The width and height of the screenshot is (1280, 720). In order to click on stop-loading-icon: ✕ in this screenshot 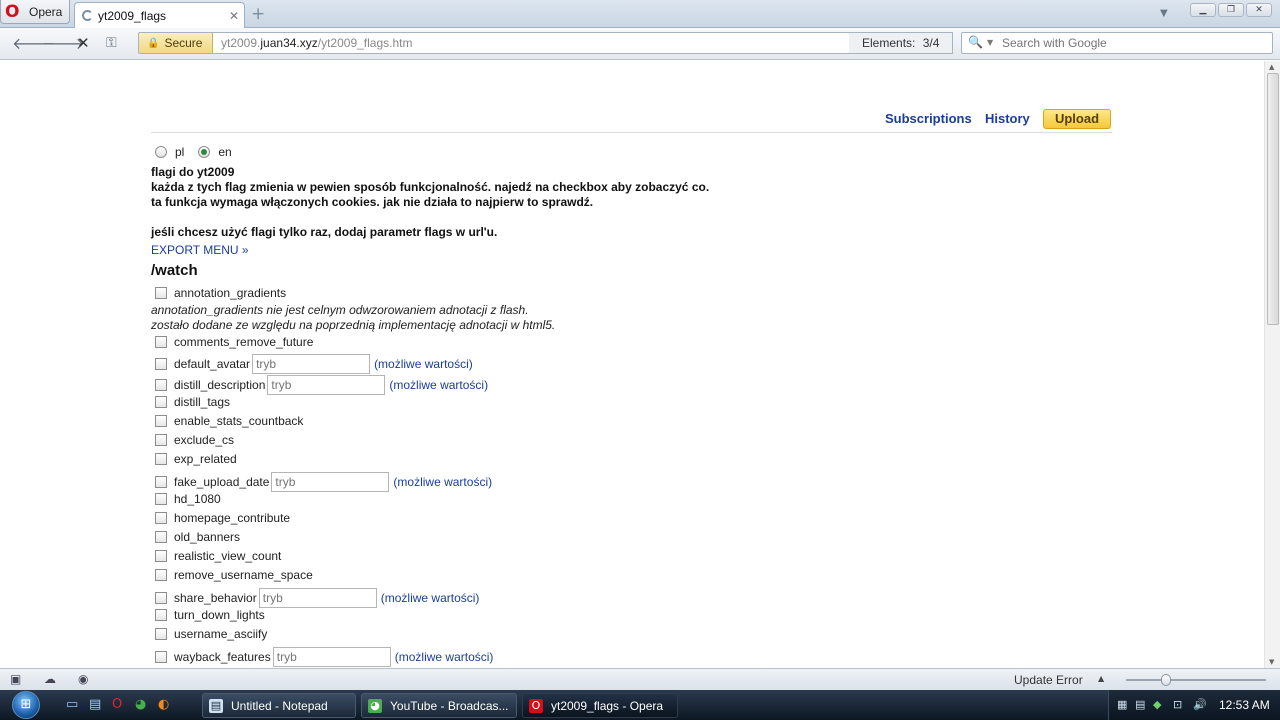, I will do `click(83, 43)`.